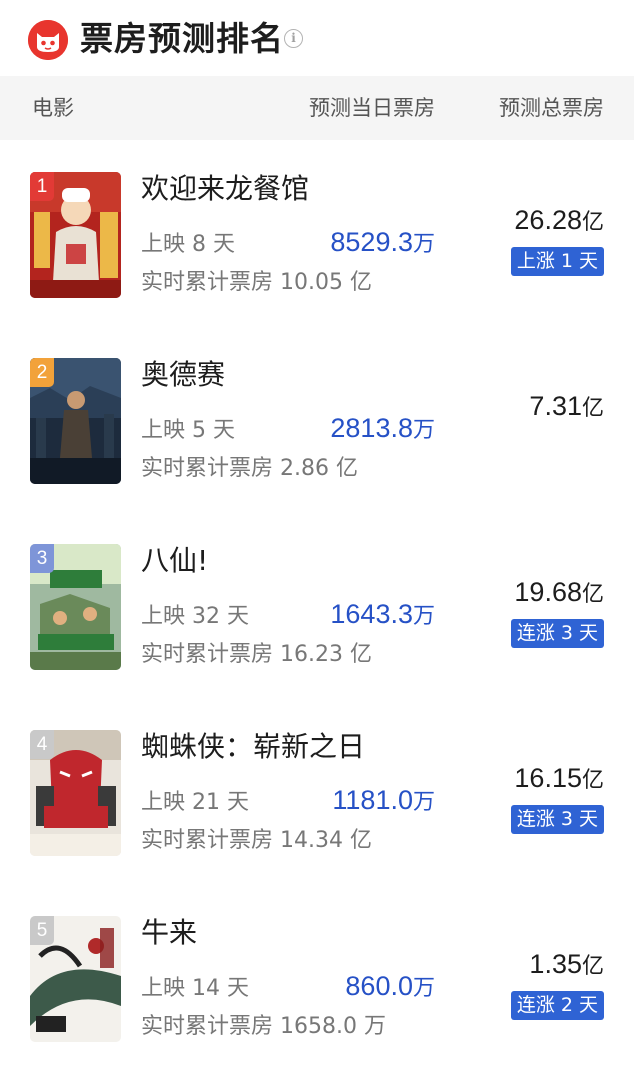 Image resolution: width=634 pixels, height=1080 pixels. I want to click on days-released: 上映 5 天, so click(188, 430).